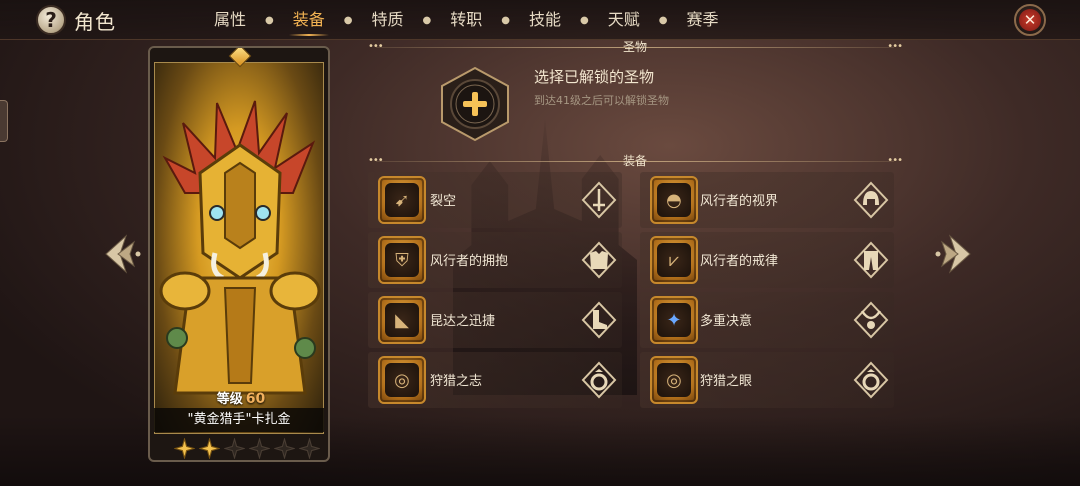  I want to click on equipment-slot-helmet: ◓ 风行者的视界, so click(767, 200).